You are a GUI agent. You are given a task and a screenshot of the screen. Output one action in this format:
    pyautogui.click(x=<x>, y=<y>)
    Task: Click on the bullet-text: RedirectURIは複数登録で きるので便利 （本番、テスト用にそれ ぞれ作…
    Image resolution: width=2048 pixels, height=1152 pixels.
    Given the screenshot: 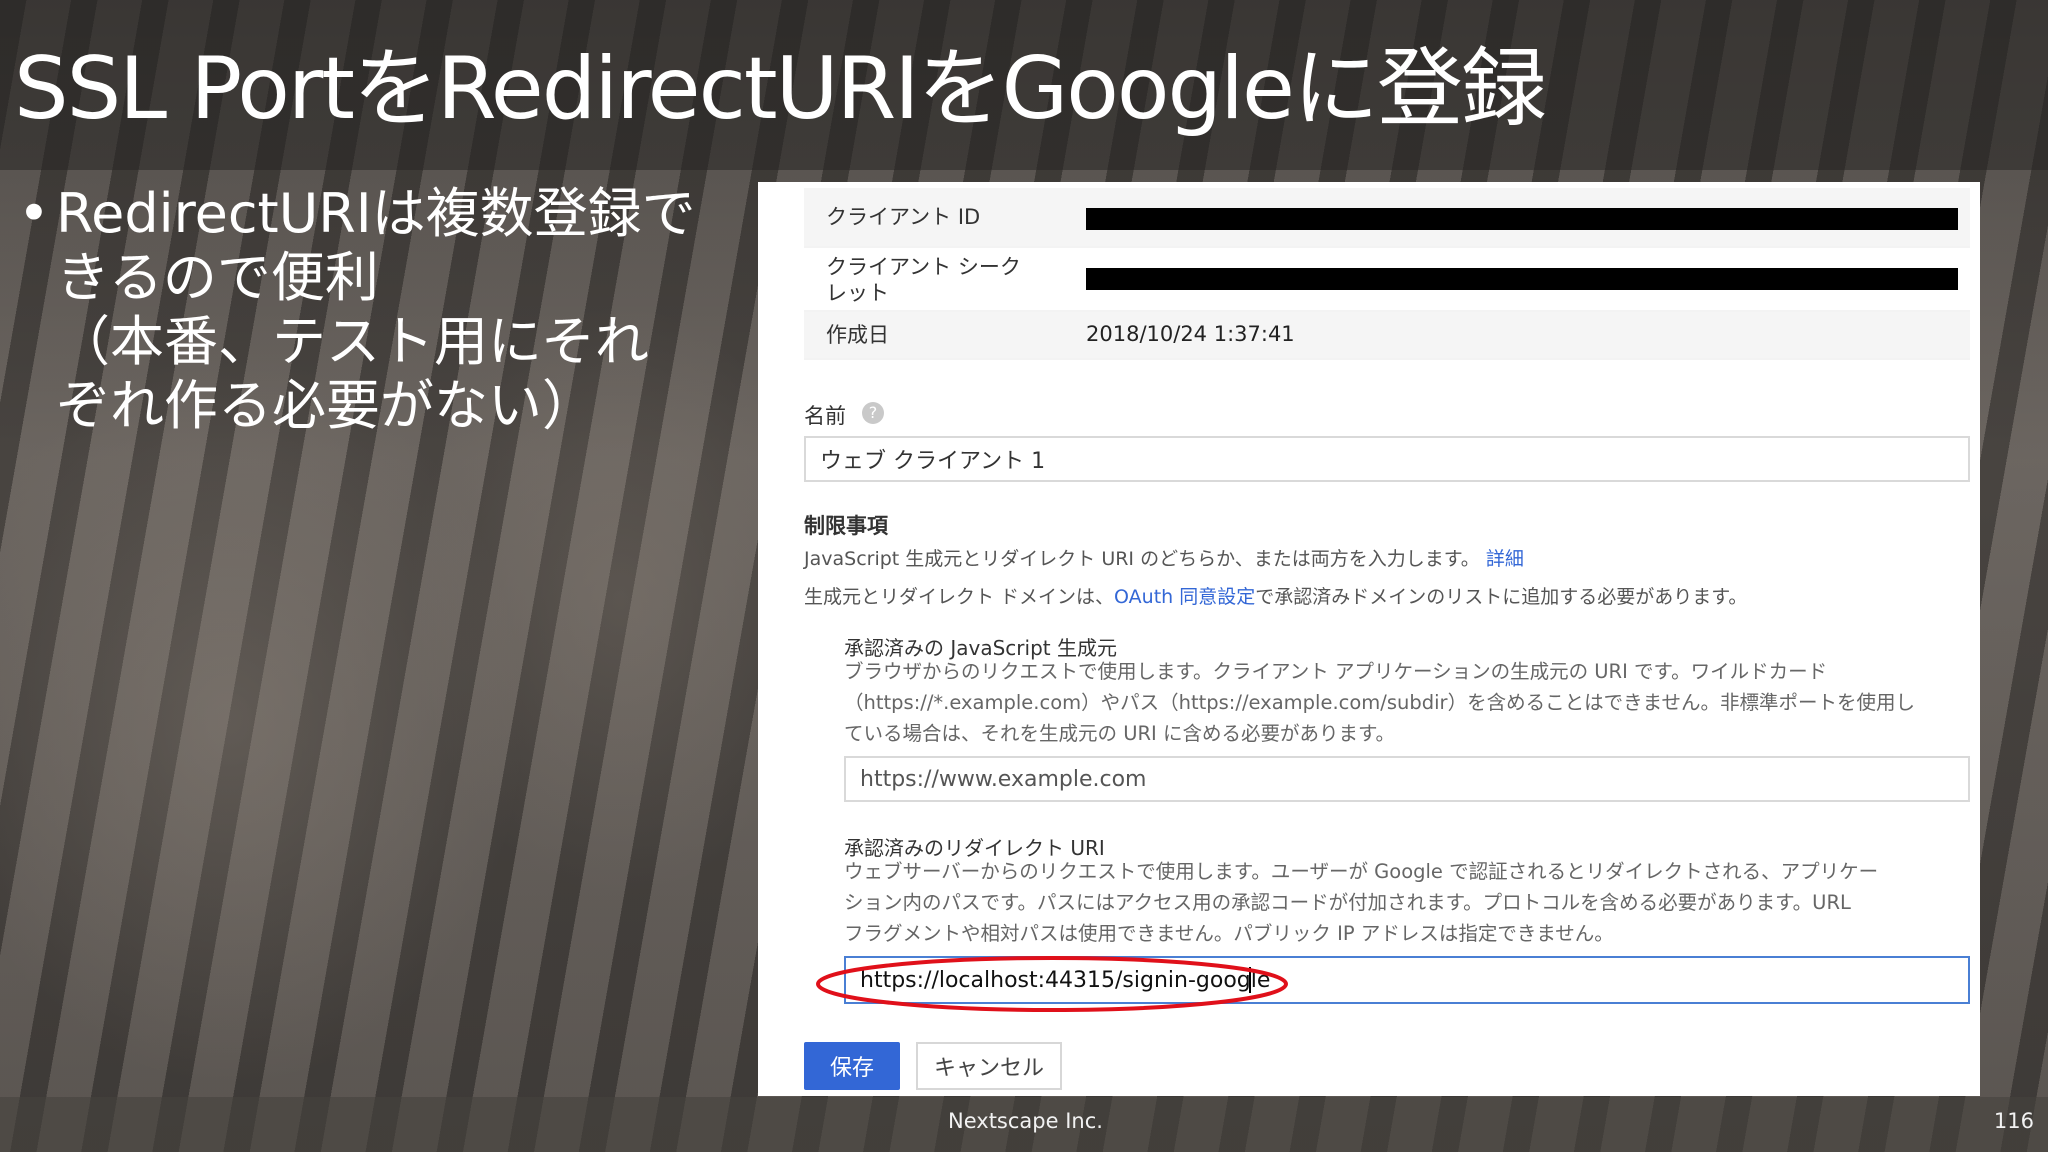 What is the action you would take?
    pyautogui.click(x=397, y=310)
    